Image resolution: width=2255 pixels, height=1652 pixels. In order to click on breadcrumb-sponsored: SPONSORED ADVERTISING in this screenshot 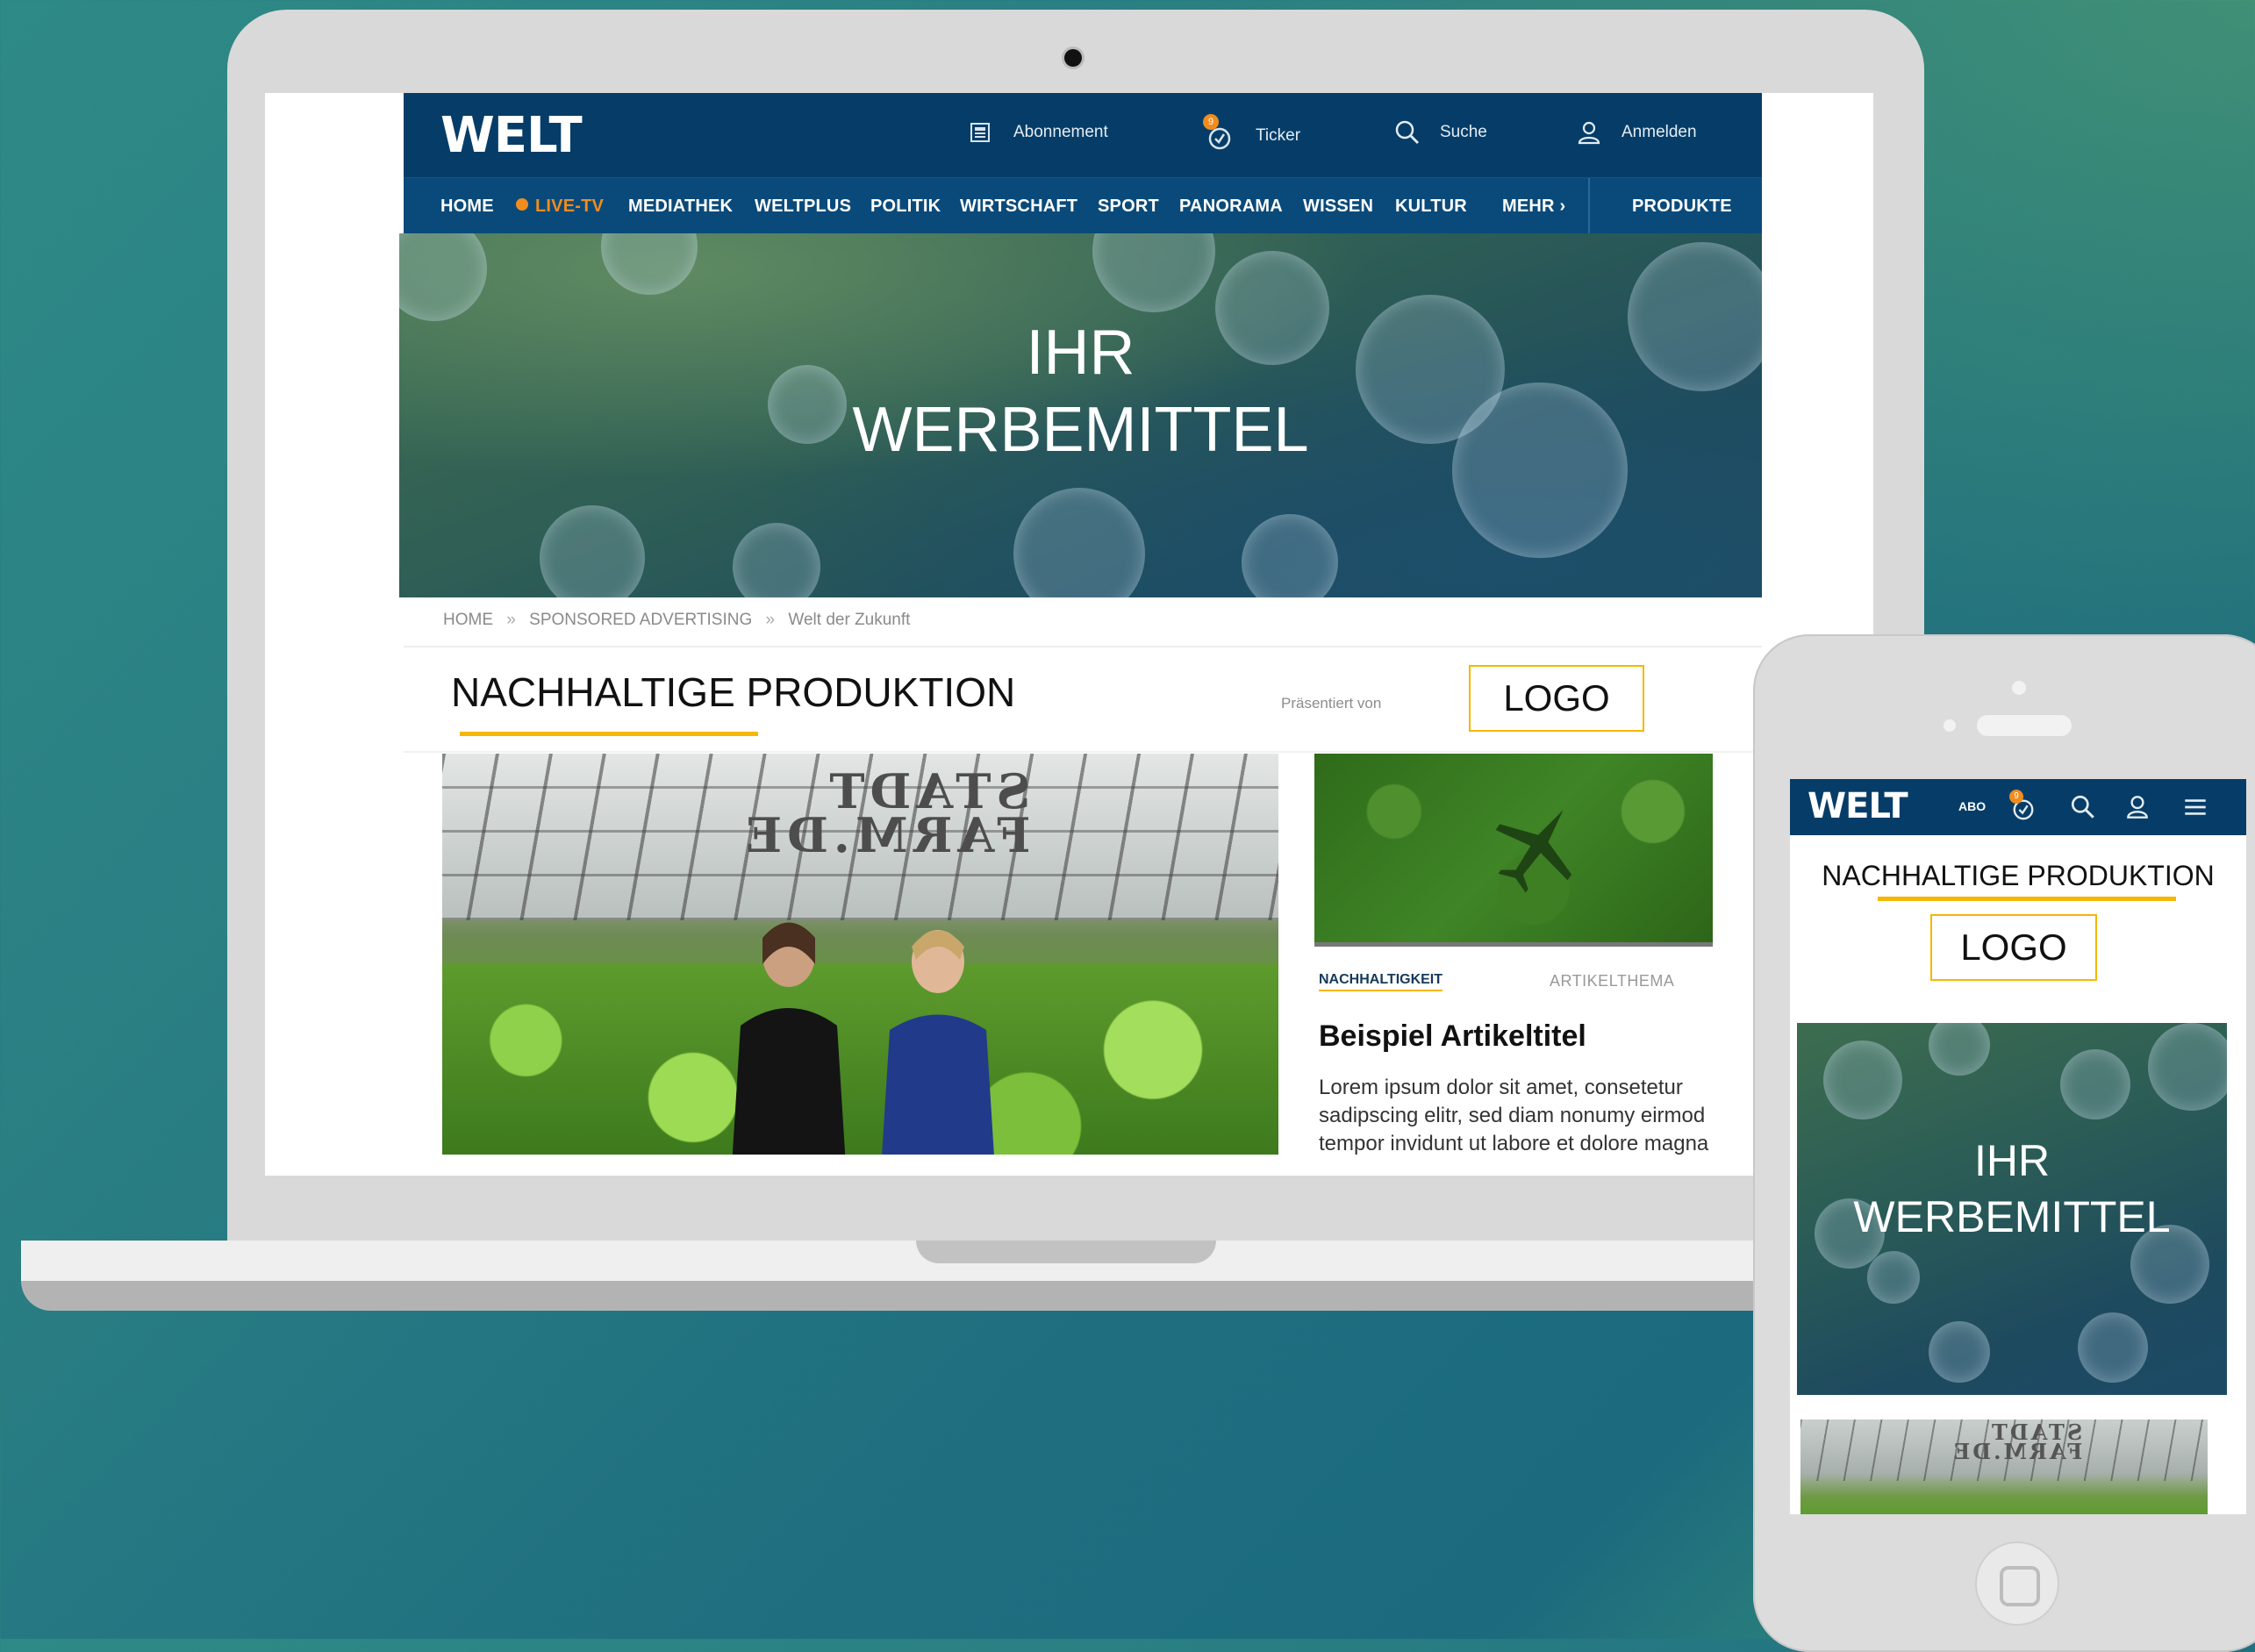, I will do `click(640, 620)`.